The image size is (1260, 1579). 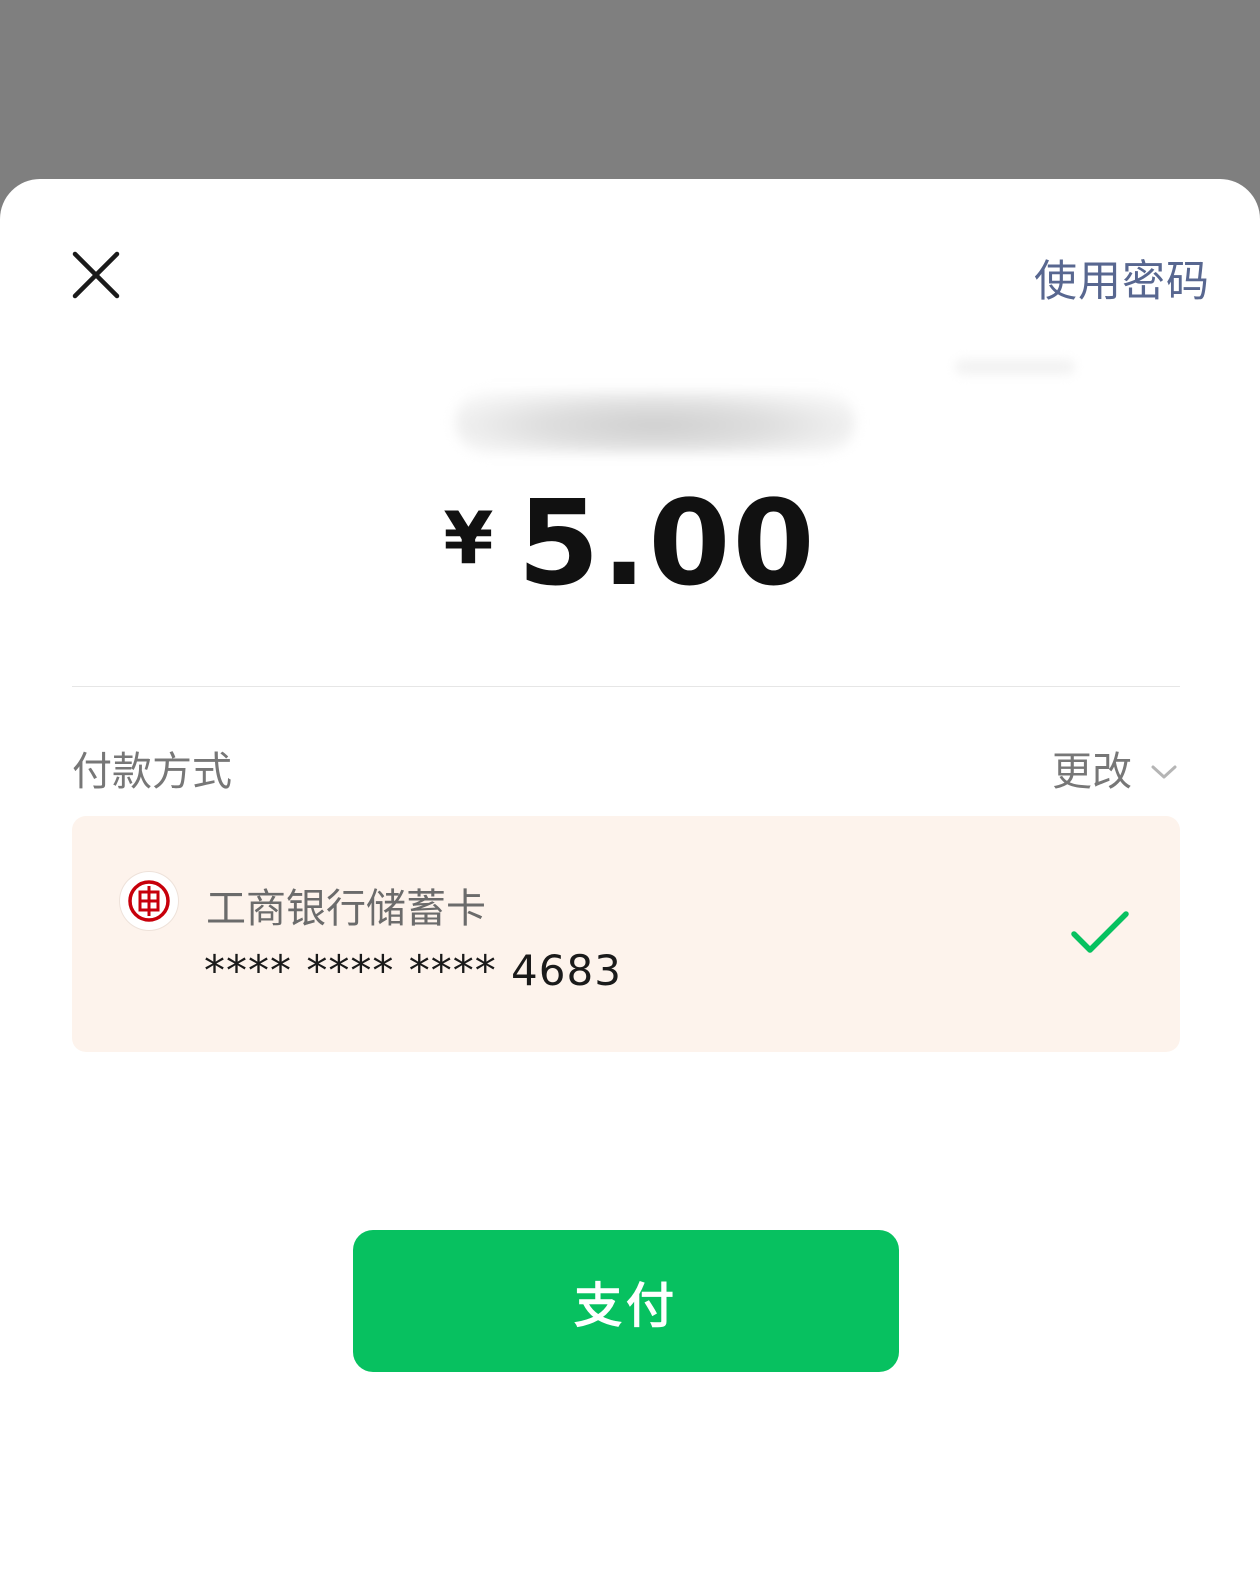 I want to click on check-icon, so click(x=1100, y=935).